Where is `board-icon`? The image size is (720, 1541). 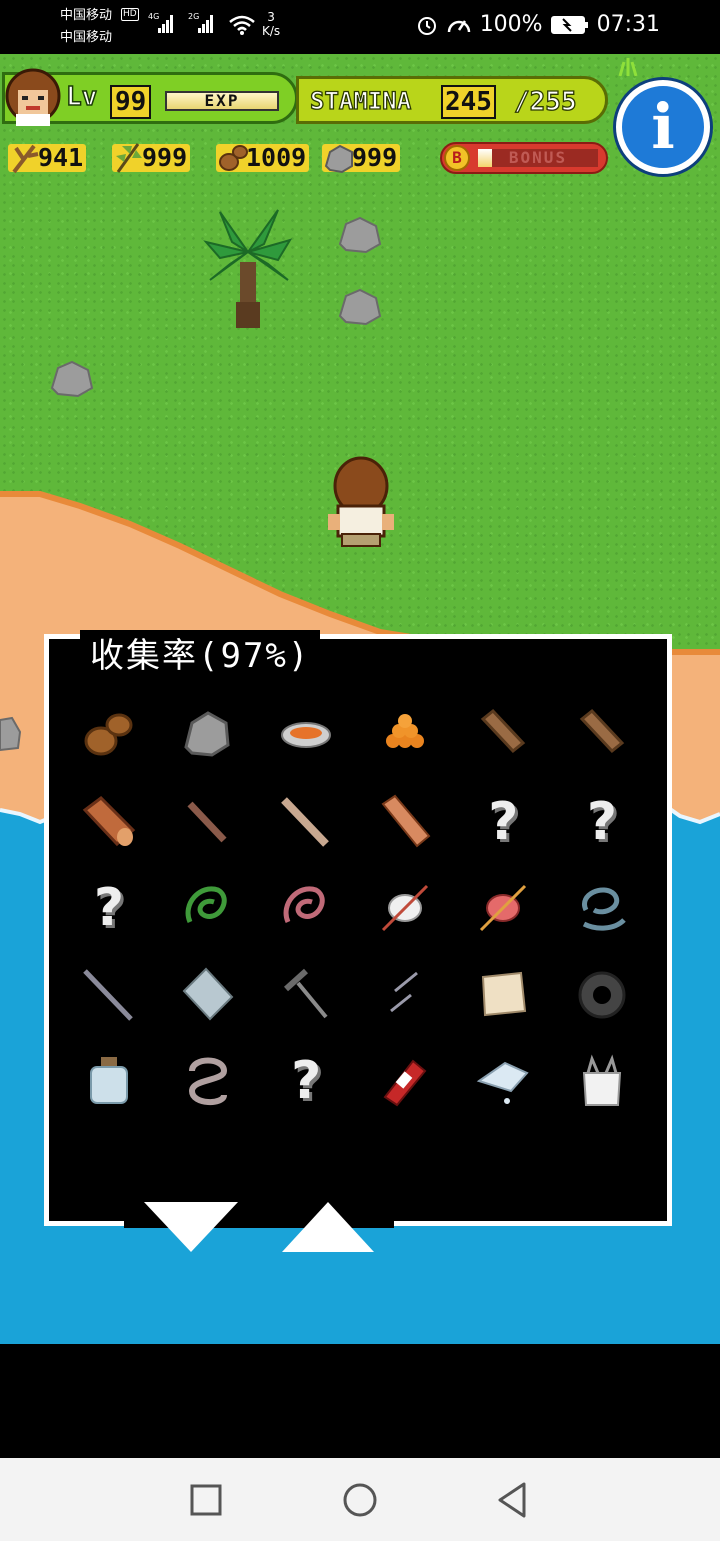
board-icon is located at coordinates (406, 820).